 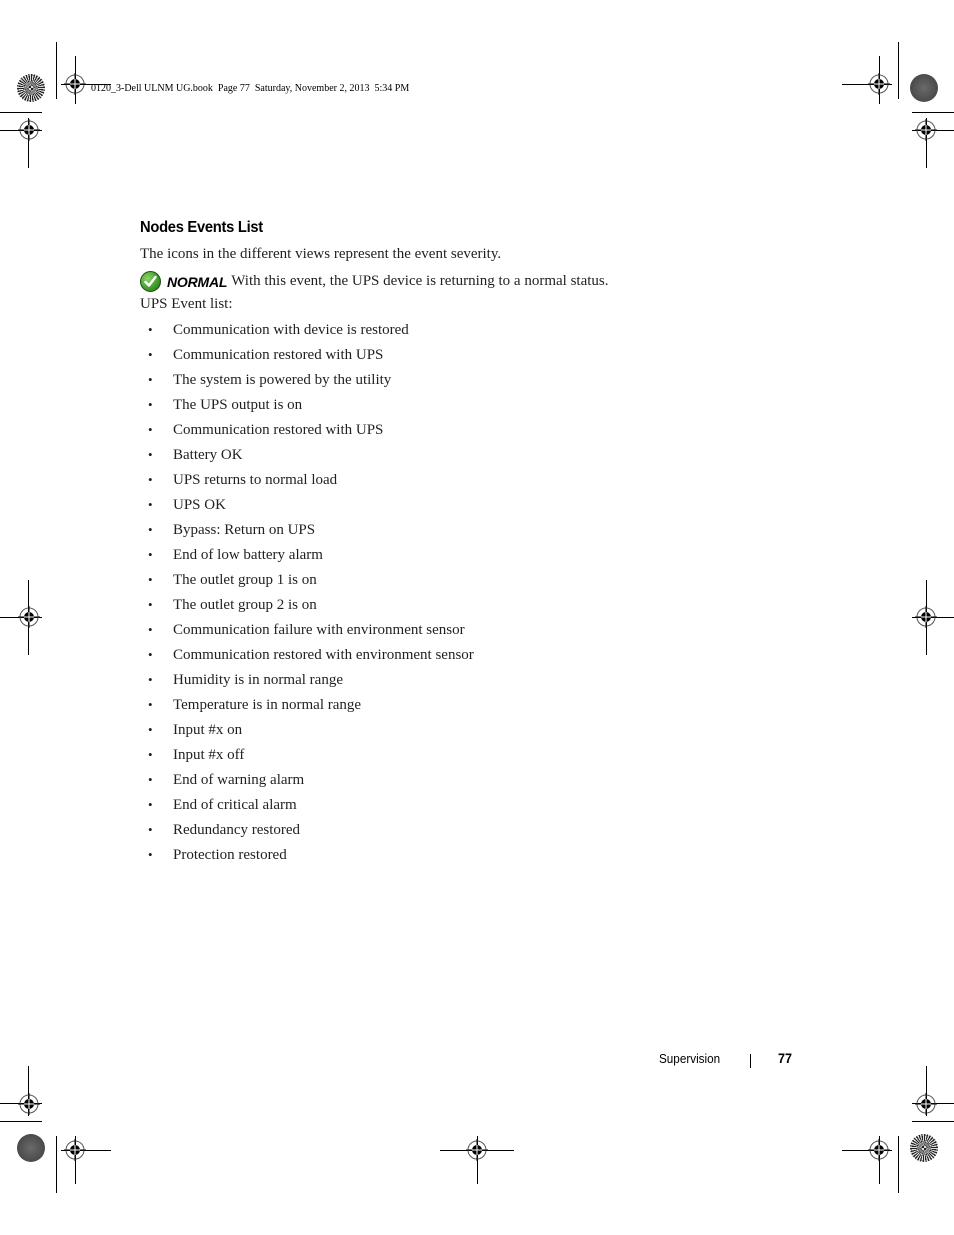 I want to click on event-text: The UPS output is on, so click(x=238, y=405).